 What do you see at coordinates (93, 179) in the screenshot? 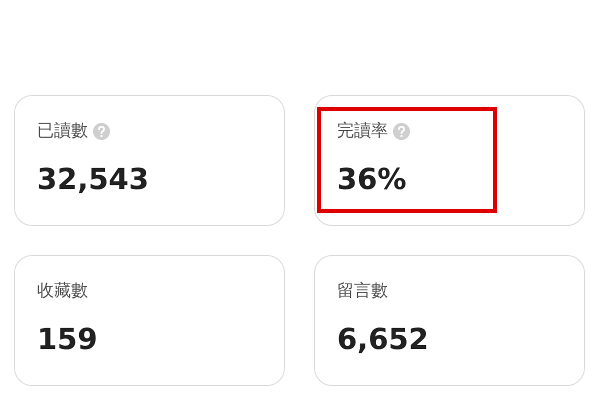
I see `stat-value: 32,543` at bounding box center [93, 179].